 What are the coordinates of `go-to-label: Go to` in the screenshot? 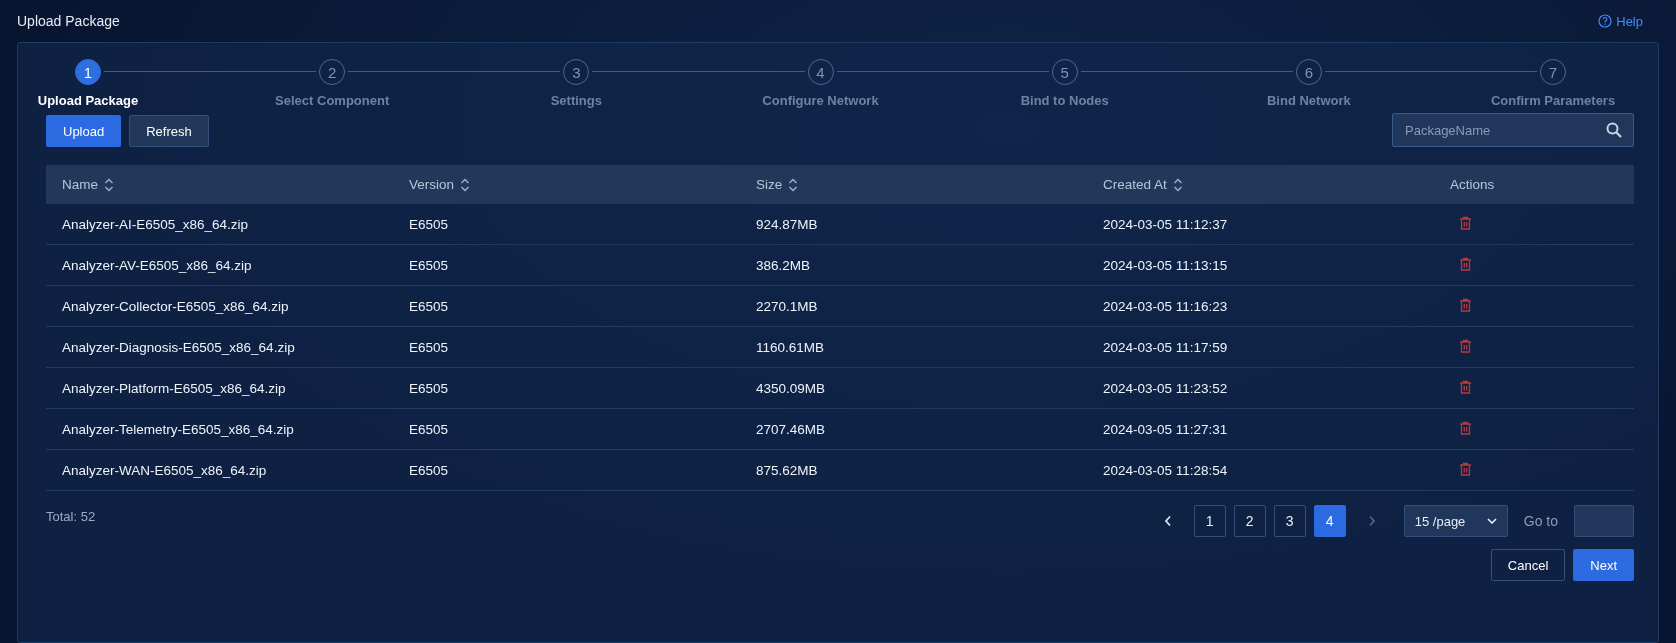 It's located at (1540, 521).